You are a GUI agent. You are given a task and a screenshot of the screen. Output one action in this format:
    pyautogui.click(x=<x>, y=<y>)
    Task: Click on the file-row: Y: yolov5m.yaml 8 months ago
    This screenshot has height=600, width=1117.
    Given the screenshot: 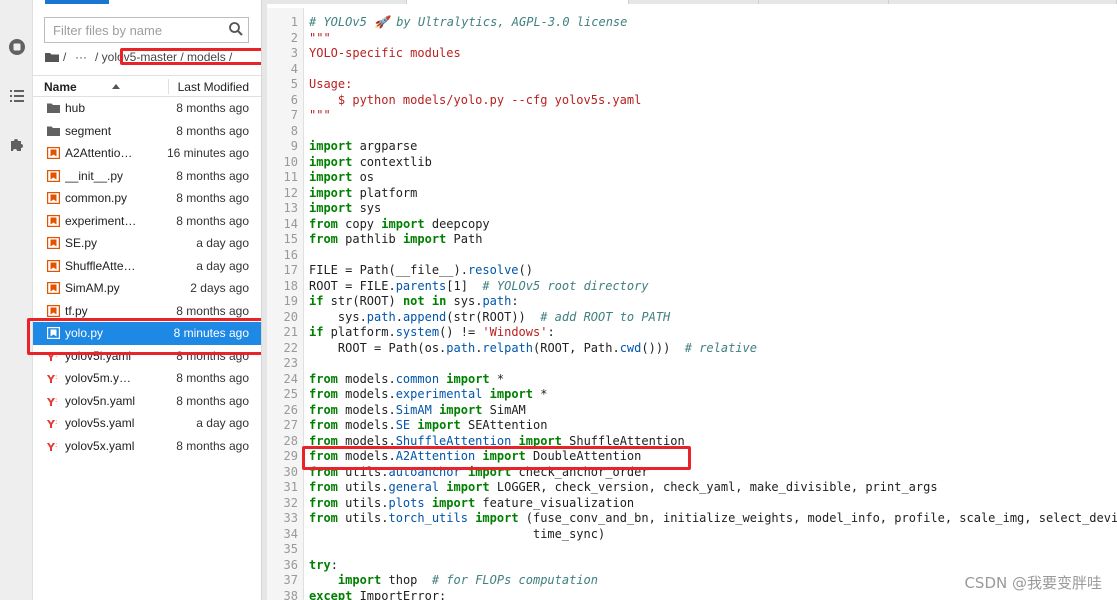 What is the action you would take?
    pyautogui.click(x=147, y=378)
    